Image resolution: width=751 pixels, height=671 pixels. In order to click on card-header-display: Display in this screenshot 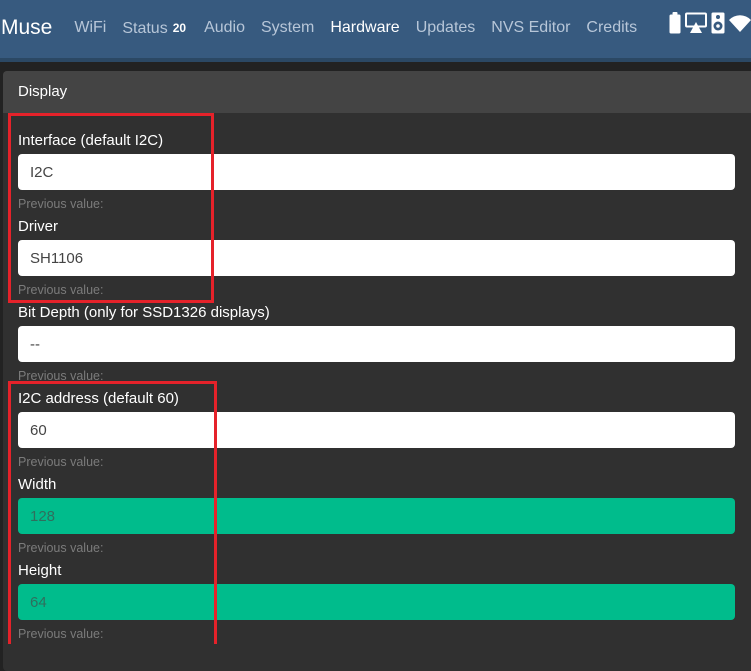, I will do `click(377, 92)`.